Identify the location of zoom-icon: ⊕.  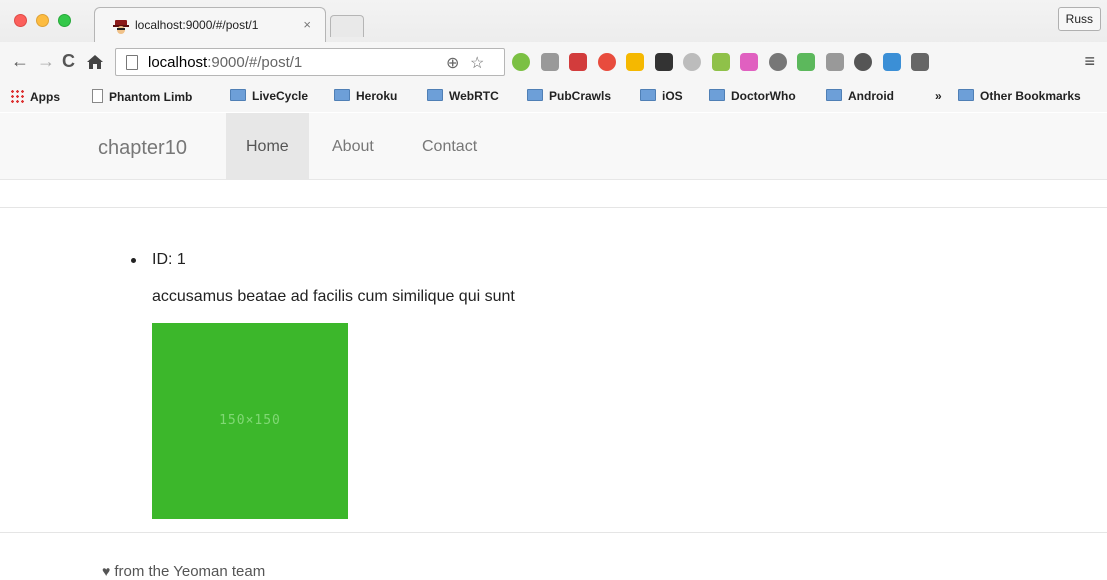
(452, 63).